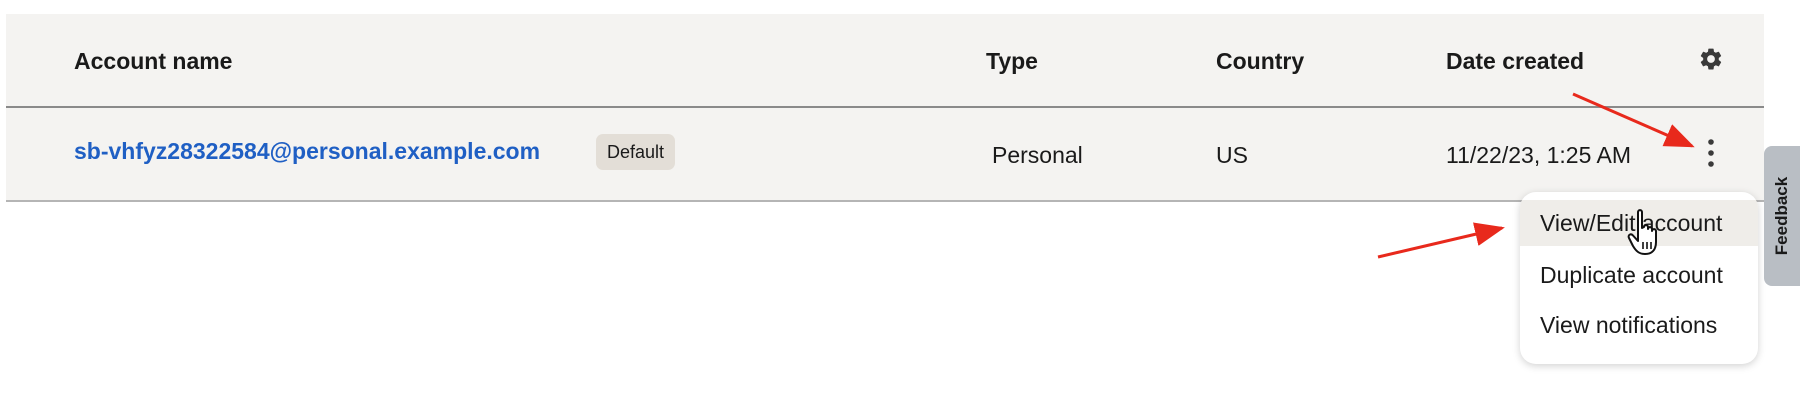  I want to click on feedback-label: Feedback, so click(1781, 216).